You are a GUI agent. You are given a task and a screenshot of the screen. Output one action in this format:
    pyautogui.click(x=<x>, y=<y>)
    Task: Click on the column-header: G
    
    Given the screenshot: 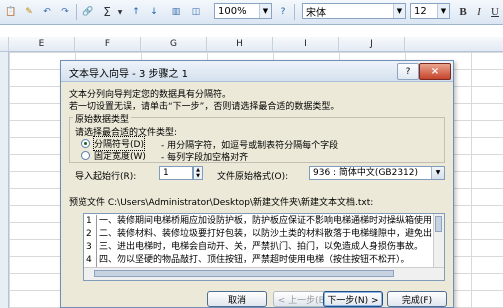 What is the action you would take?
    pyautogui.click(x=174, y=44)
    